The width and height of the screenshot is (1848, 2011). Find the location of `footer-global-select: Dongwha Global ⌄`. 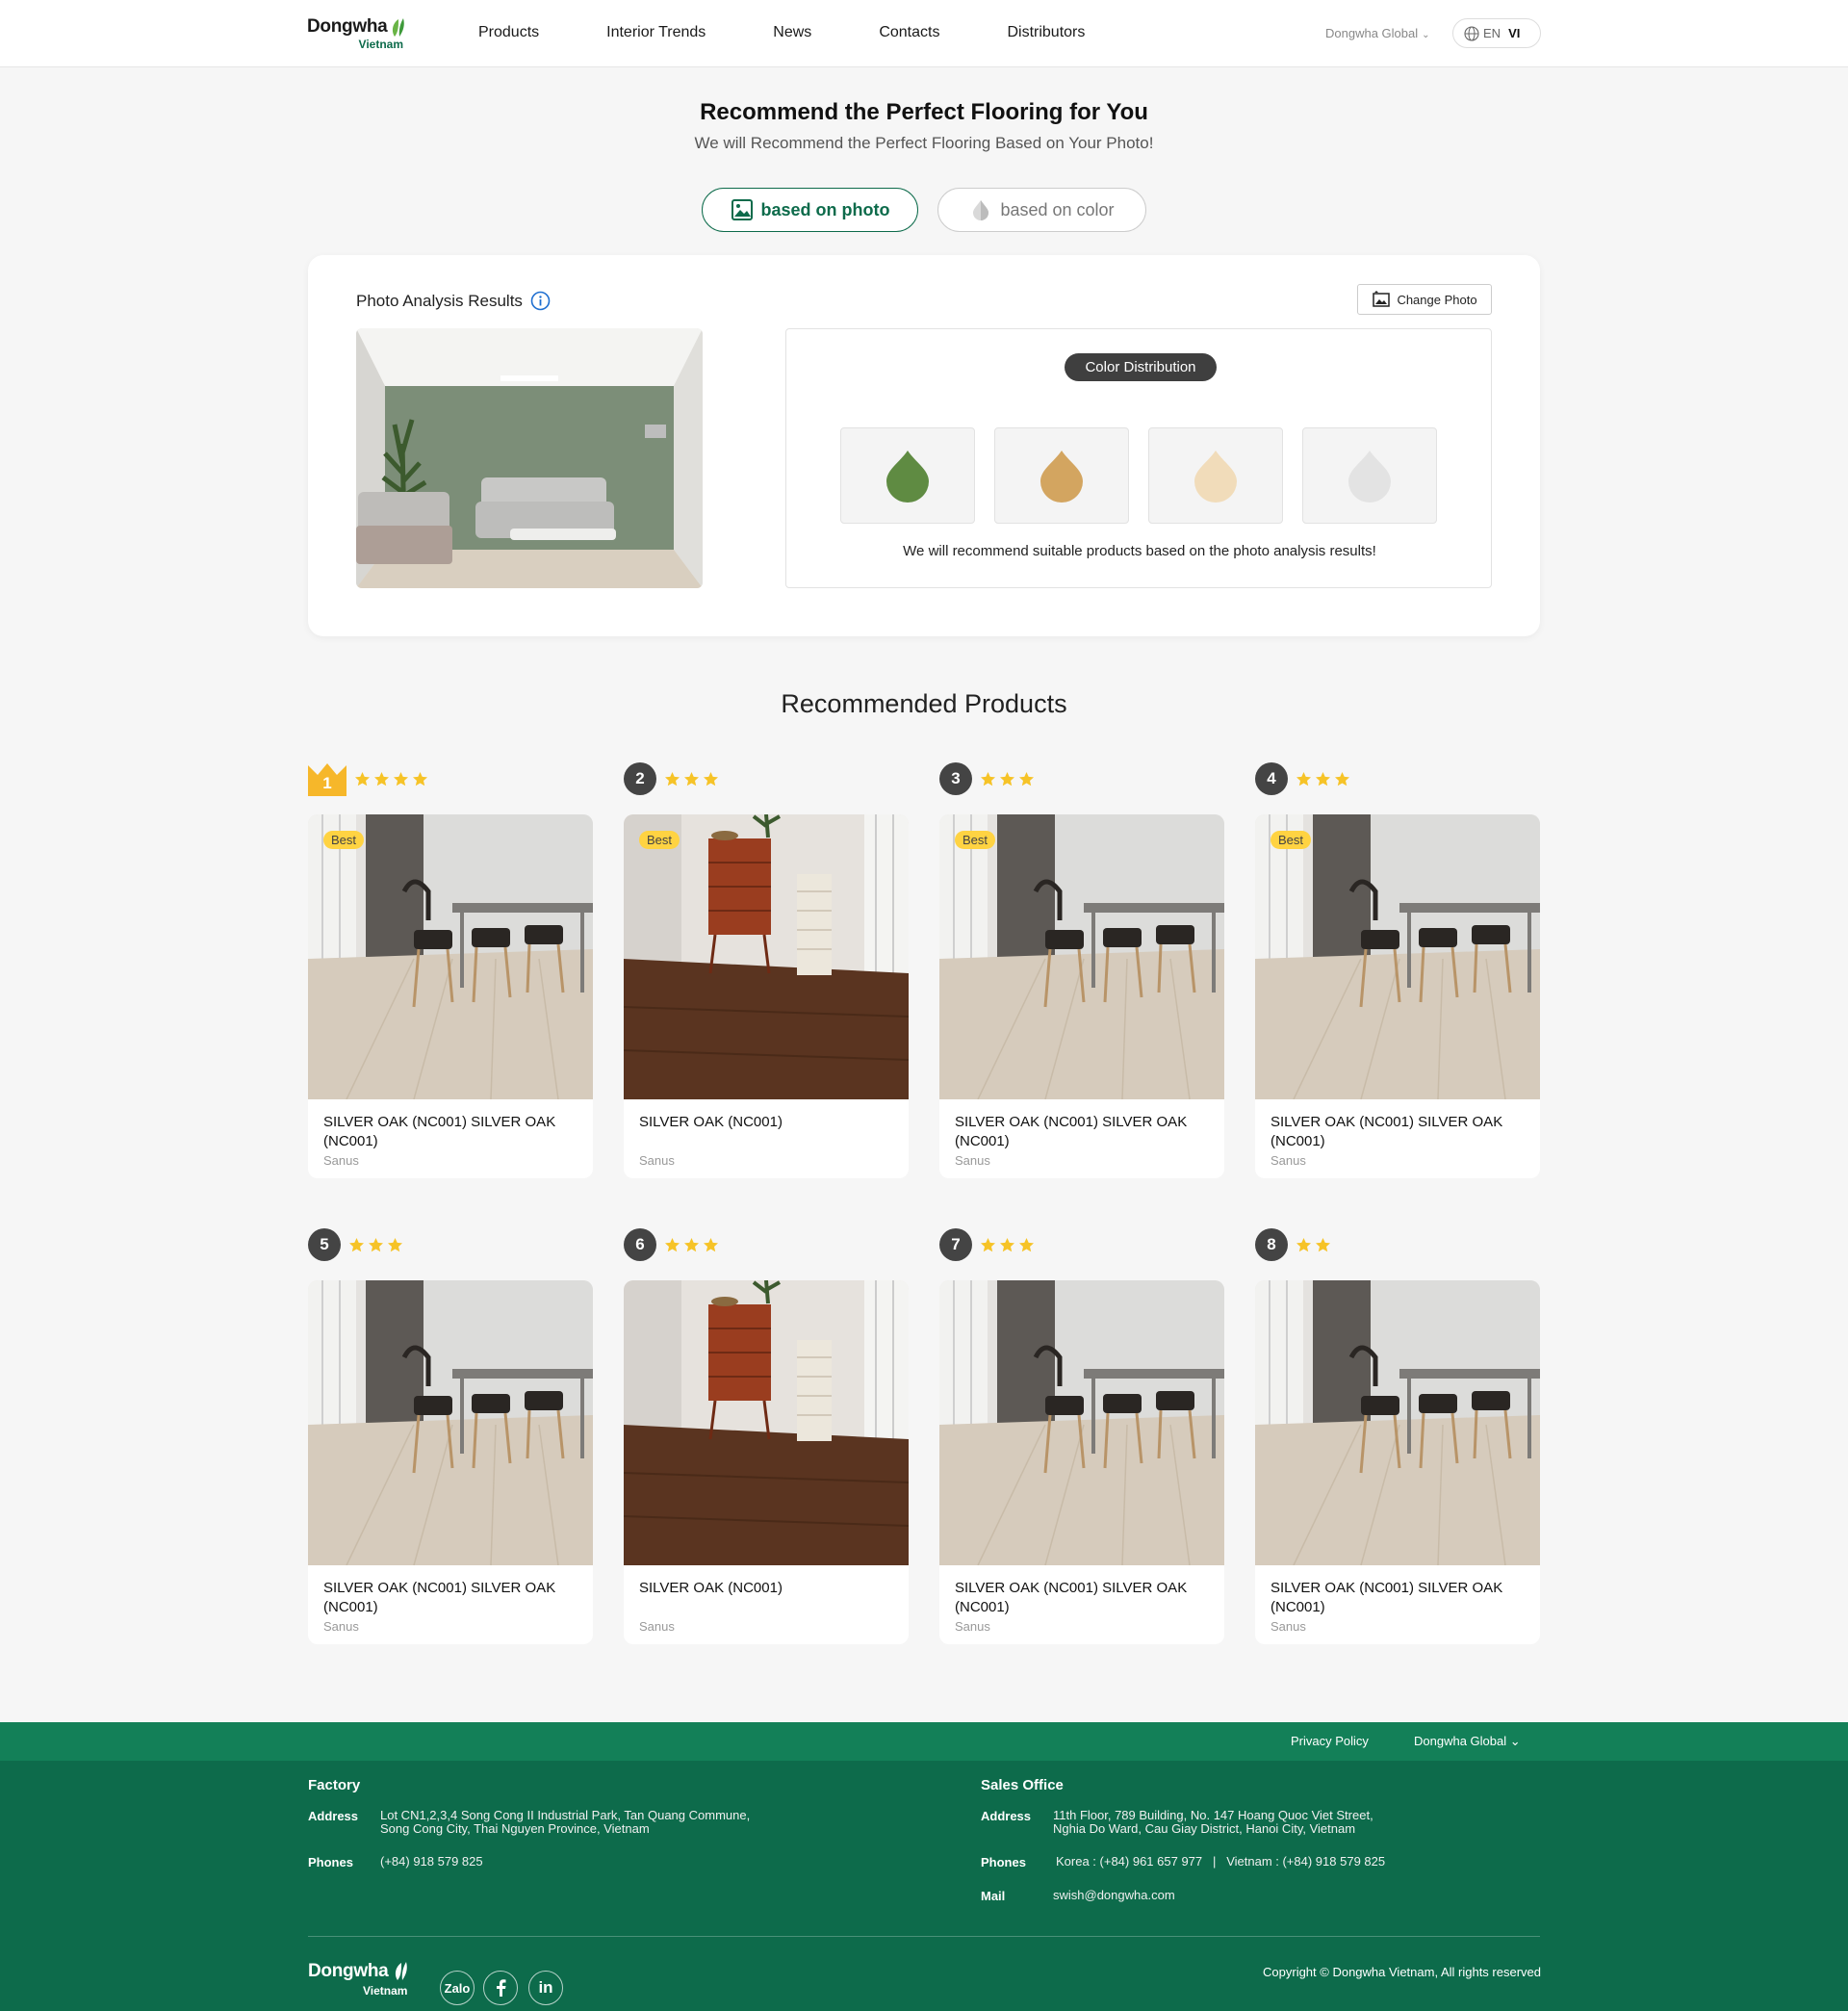

footer-global-select: Dongwha Global ⌄ is located at coordinates (1467, 1741).